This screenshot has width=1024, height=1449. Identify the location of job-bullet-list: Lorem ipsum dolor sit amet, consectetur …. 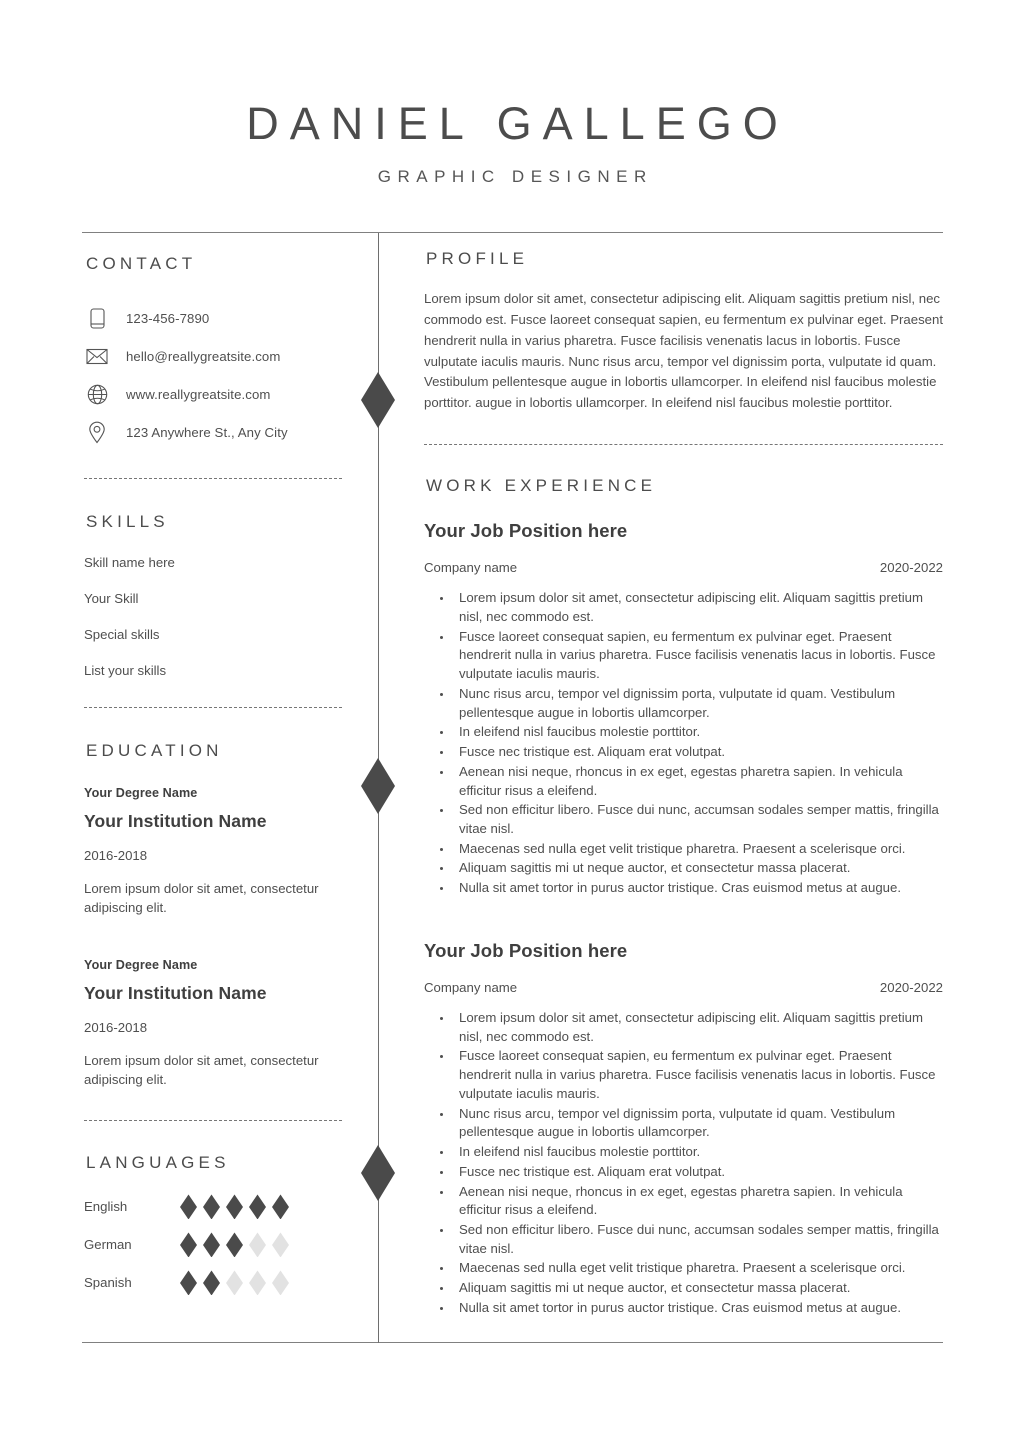
(683, 743).